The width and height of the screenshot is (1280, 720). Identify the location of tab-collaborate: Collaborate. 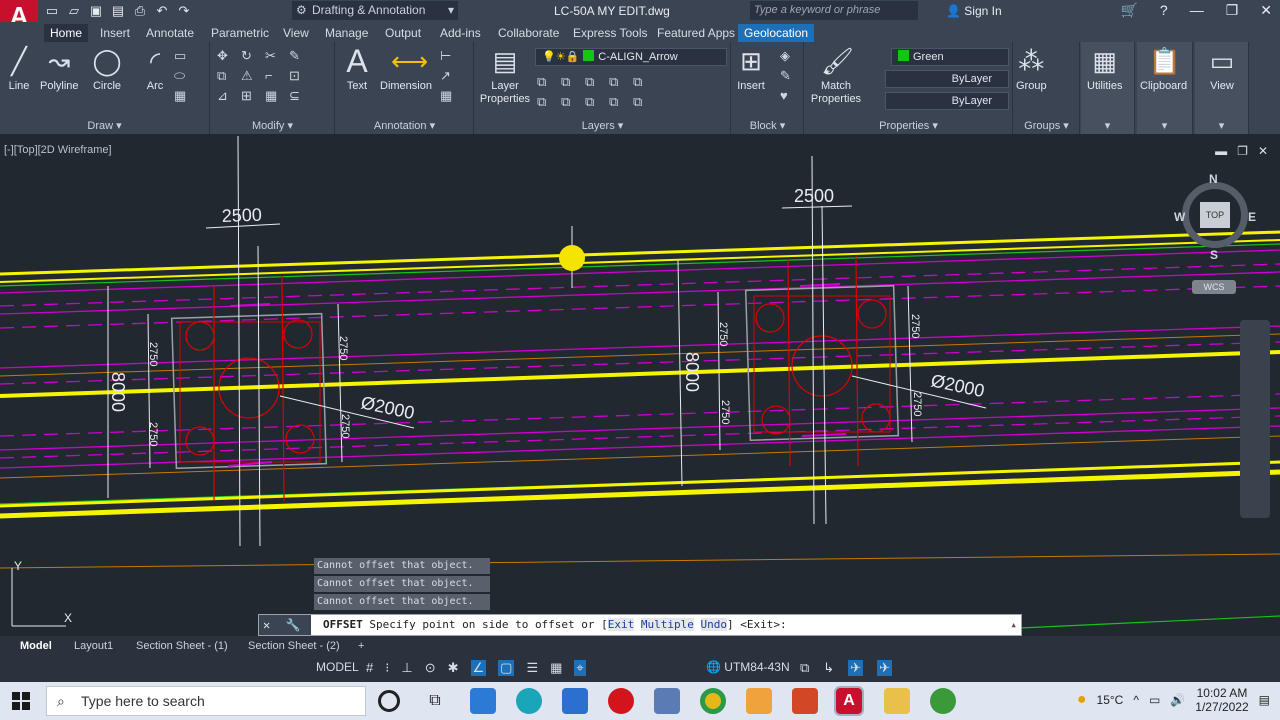
(528, 33).